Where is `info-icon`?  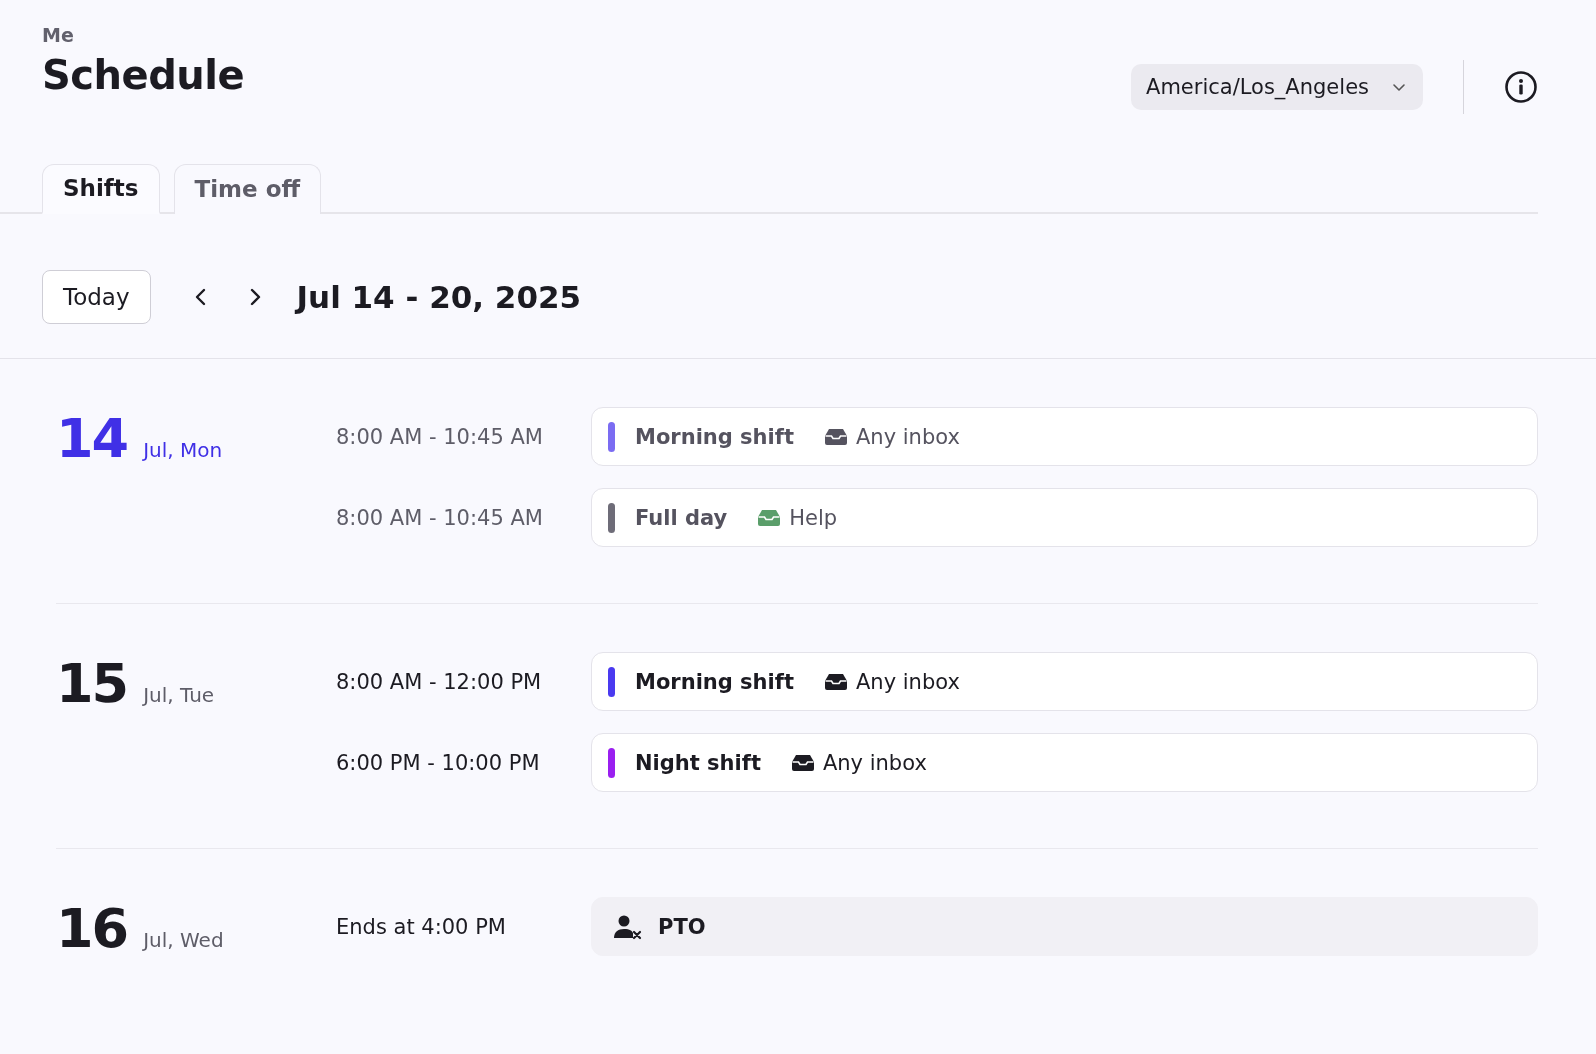 info-icon is located at coordinates (1521, 87).